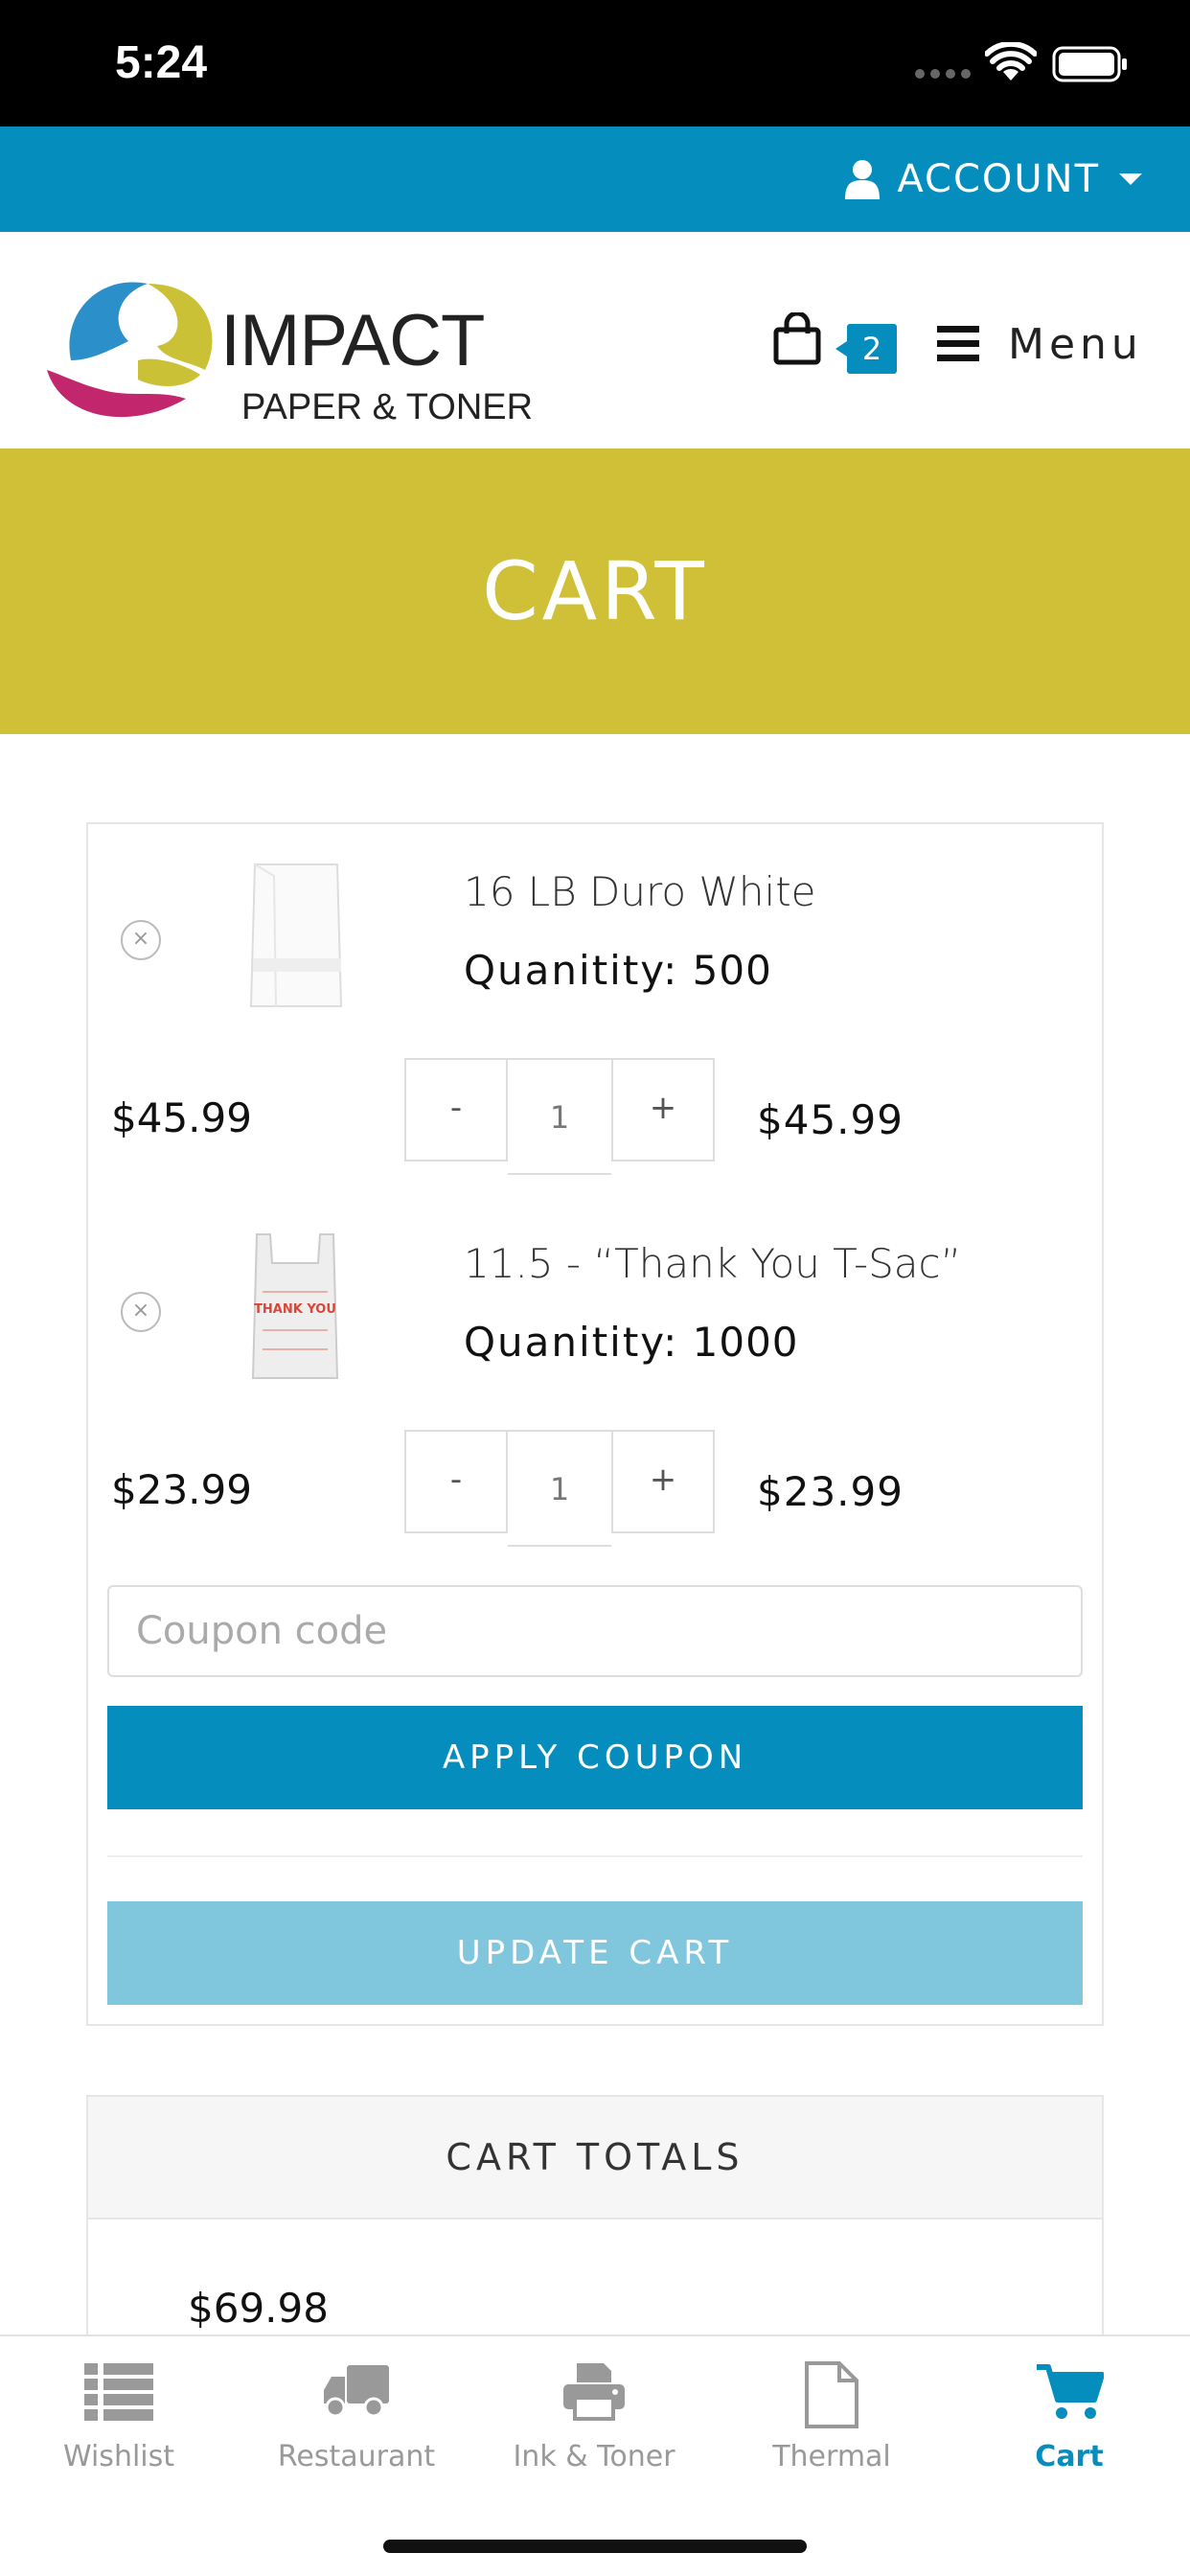  What do you see at coordinates (595, 2225) in the screenshot?
I see `cart-totals-panel: CART TOTALS $69.98` at bounding box center [595, 2225].